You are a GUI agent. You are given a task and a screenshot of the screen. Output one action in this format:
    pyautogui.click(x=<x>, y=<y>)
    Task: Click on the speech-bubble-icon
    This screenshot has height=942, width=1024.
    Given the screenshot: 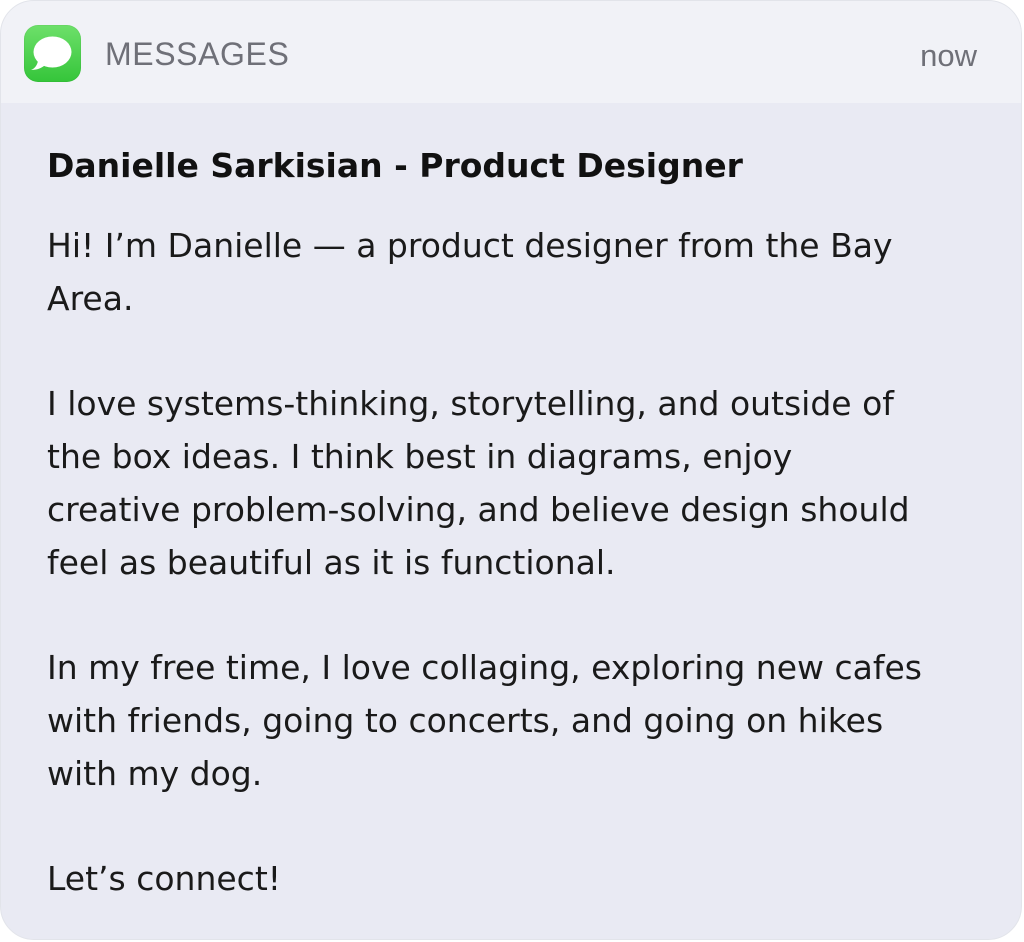 What is the action you would take?
    pyautogui.click(x=51, y=53)
    